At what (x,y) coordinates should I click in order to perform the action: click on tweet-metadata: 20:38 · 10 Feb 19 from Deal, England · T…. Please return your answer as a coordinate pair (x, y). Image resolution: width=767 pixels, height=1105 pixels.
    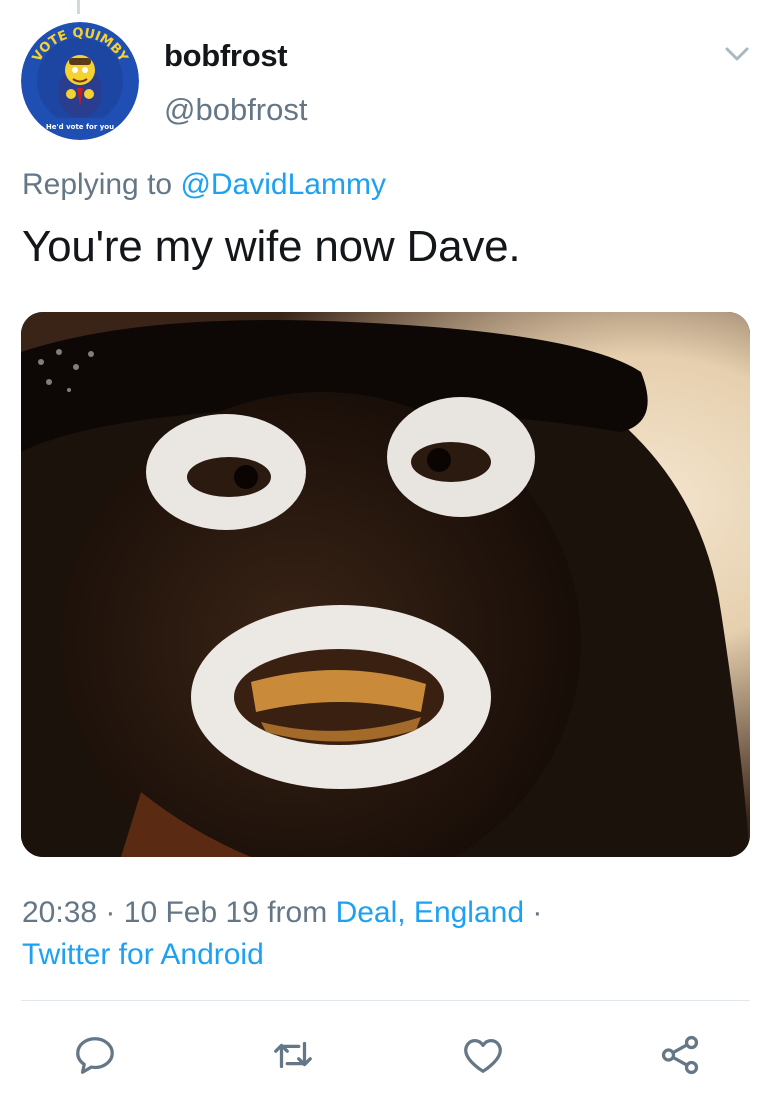
    Looking at the image, I should click on (387, 934).